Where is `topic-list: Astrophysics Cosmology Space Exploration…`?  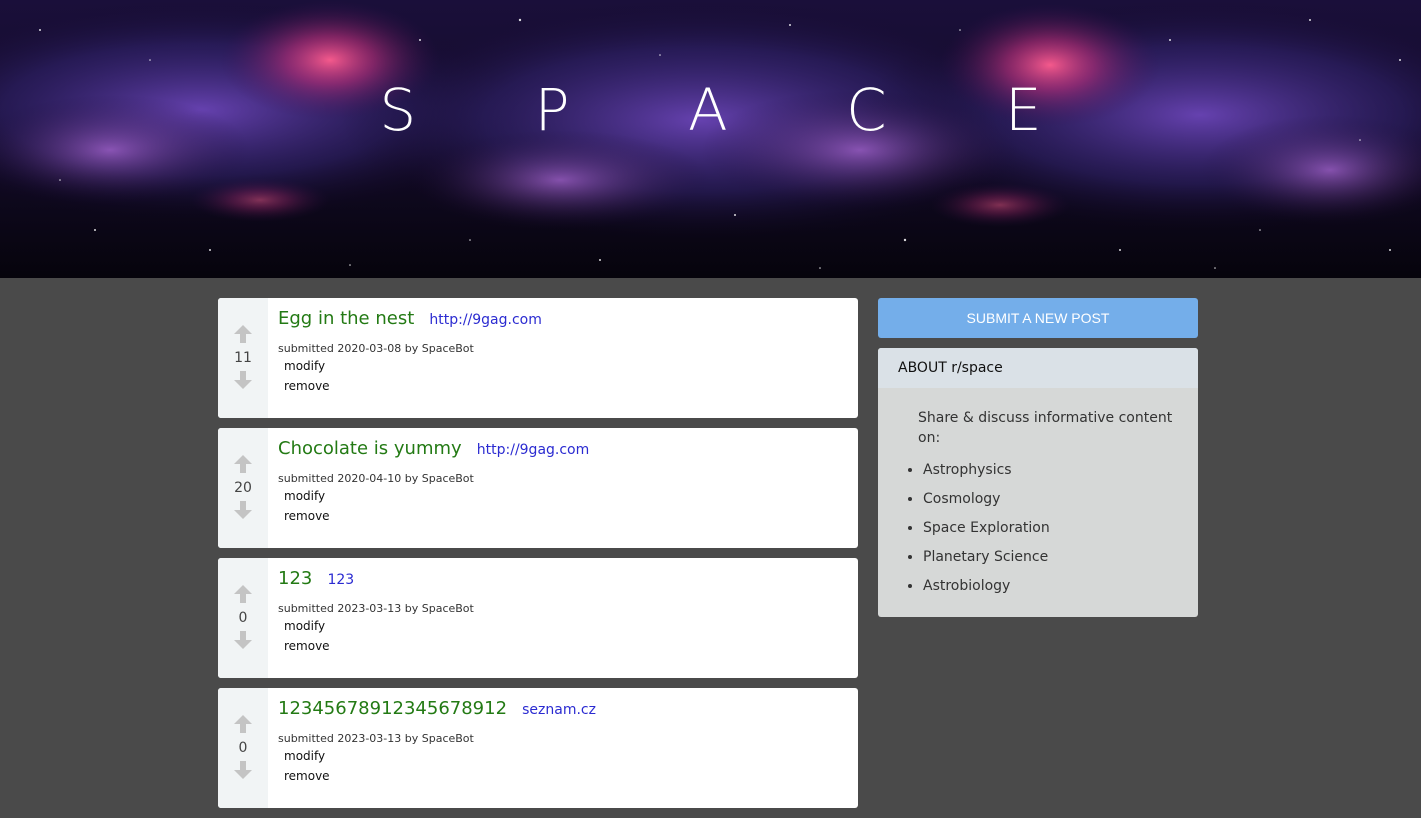
topic-list: Astrophysics Cosmology Space Exploration… is located at coordinates (1038, 528).